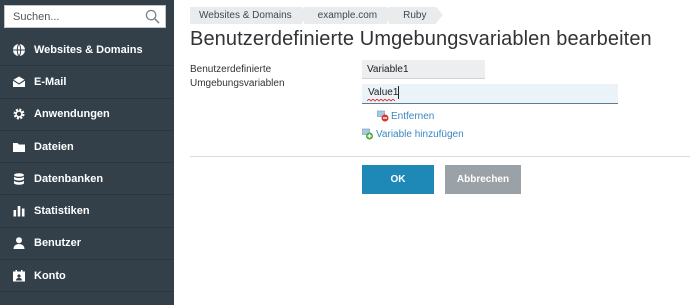 This screenshot has width=690, height=305. I want to click on folder-icon, so click(19, 147).